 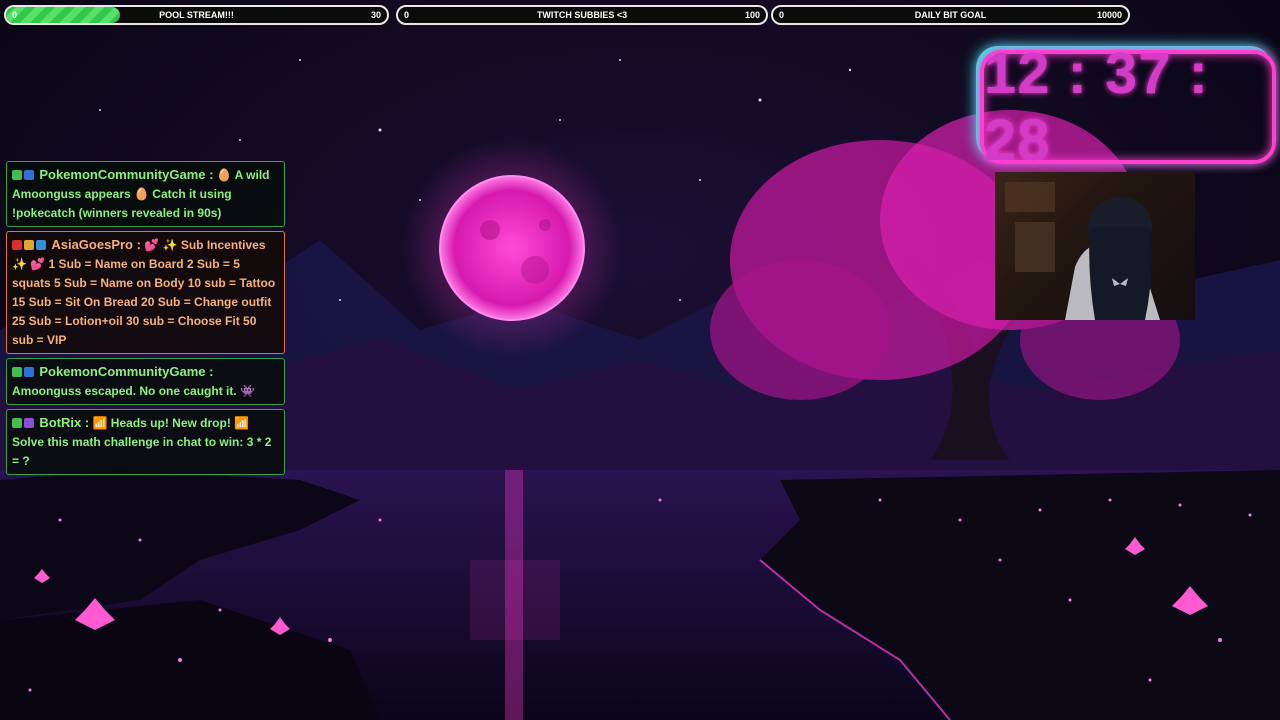 What do you see at coordinates (64, 422) in the screenshot?
I see `chat-username: BotRix :` at bounding box center [64, 422].